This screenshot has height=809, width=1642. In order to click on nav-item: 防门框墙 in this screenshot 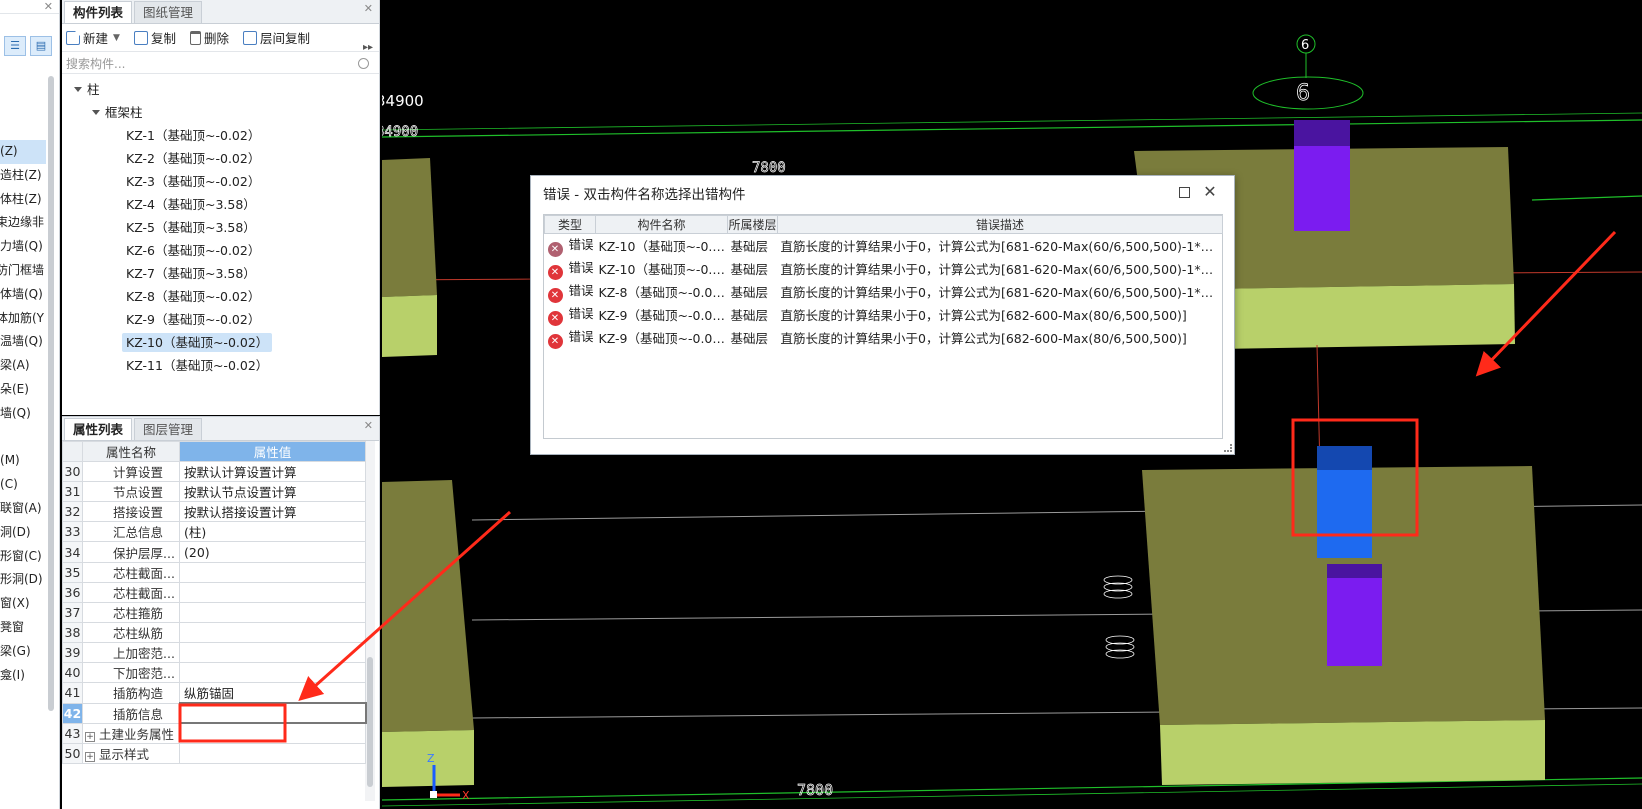, I will do `click(23, 271)`.